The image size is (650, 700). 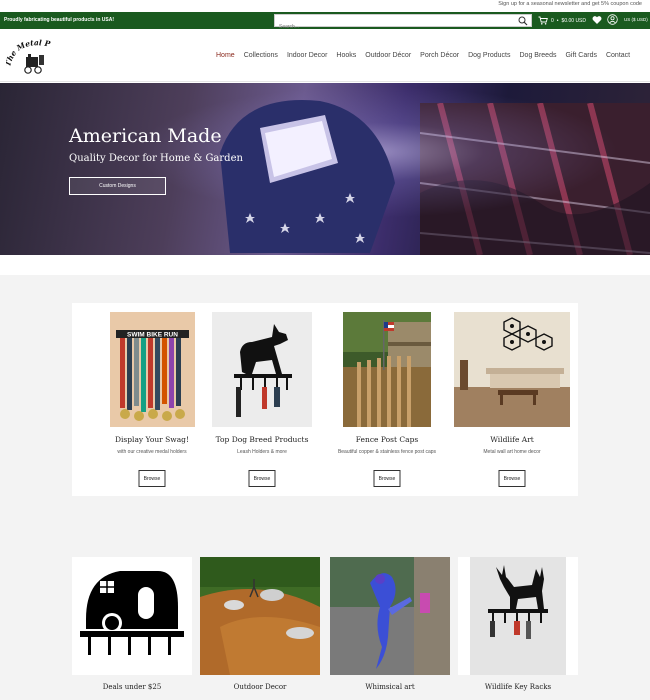 What do you see at coordinates (489, 55) in the screenshot?
I see `nav-dog-products: Dog Products` at bounding box center [489, 55].